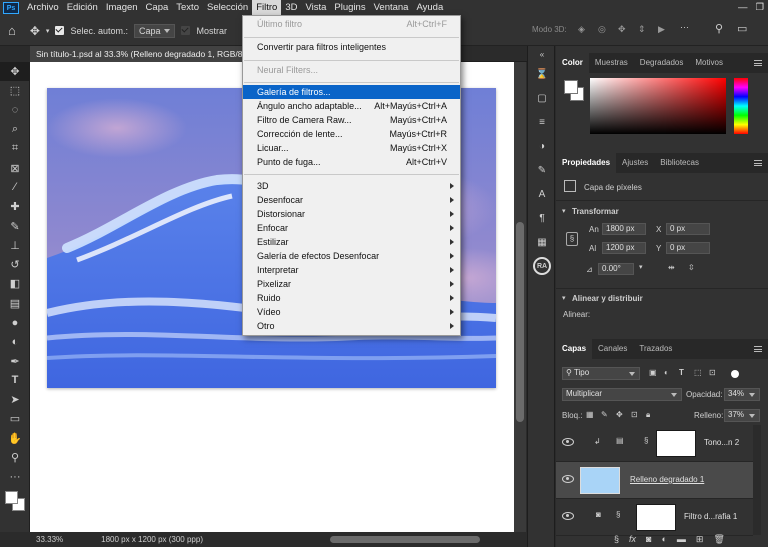 The image size is (768, 547). I want to click on menu-archivo: Archivo, so click(43, 8).